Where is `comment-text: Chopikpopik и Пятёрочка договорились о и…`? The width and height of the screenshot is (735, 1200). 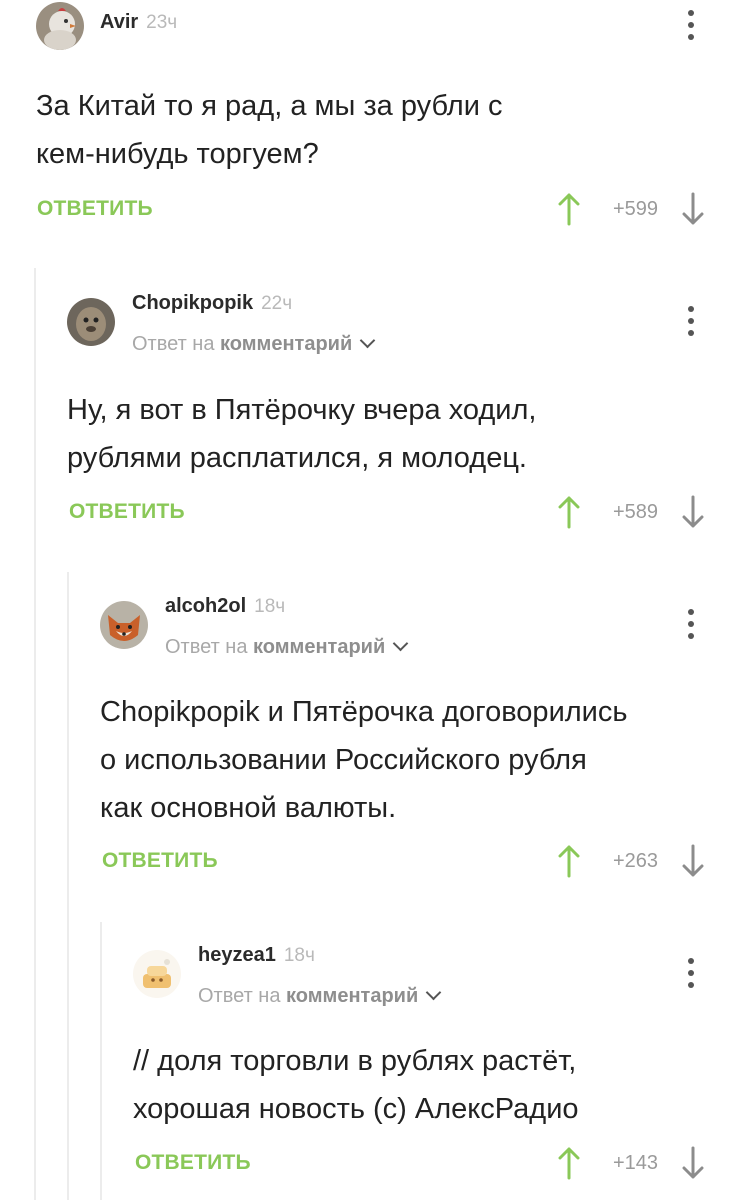 comment-text: Chopikpopik и Пятёрочка договорились о и… is located at coordinates (364, 760).